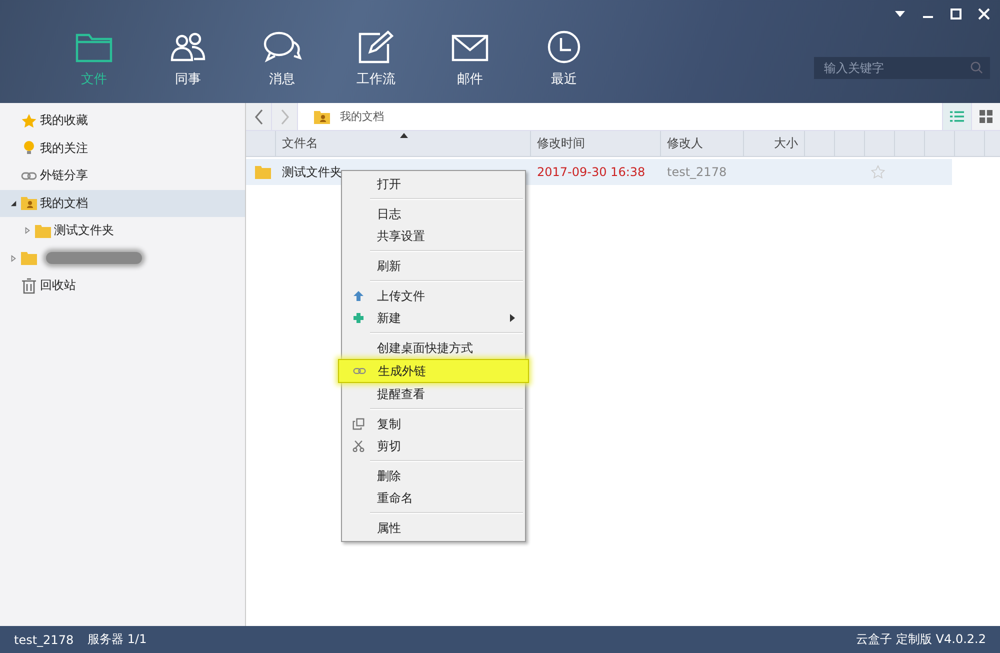  Describe the element at coordinates (591, 172) in the screenshot. I see `modified-time: 2017-09-30 16:38` at that location.